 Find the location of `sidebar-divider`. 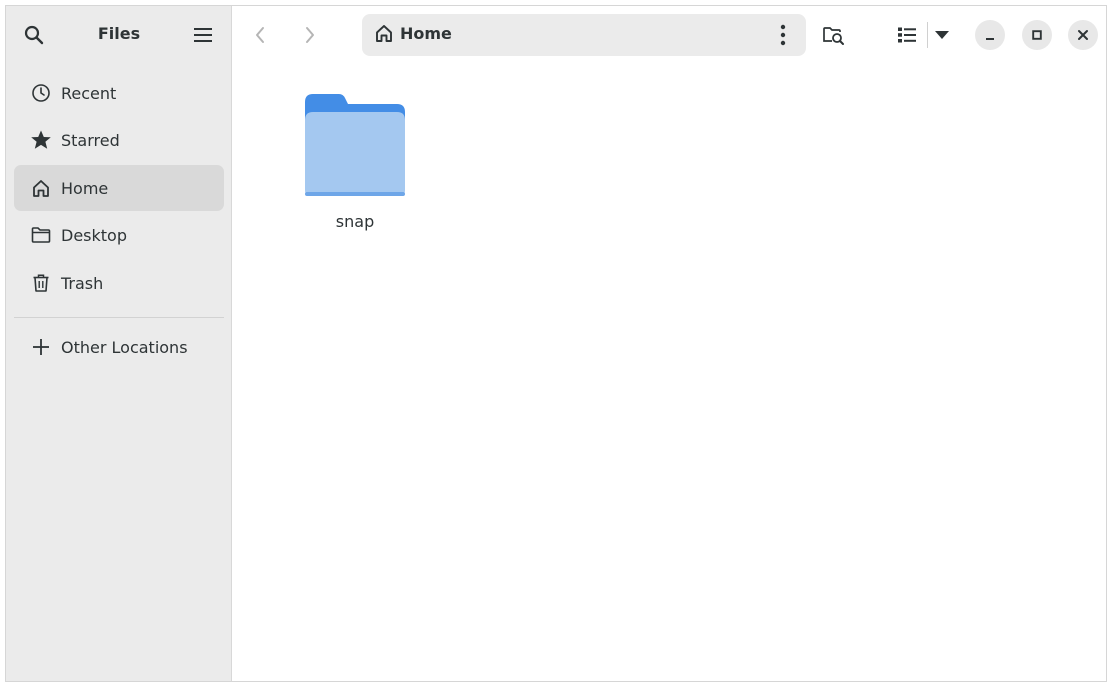

sidebar-divider is located at coordinates (119, 317).